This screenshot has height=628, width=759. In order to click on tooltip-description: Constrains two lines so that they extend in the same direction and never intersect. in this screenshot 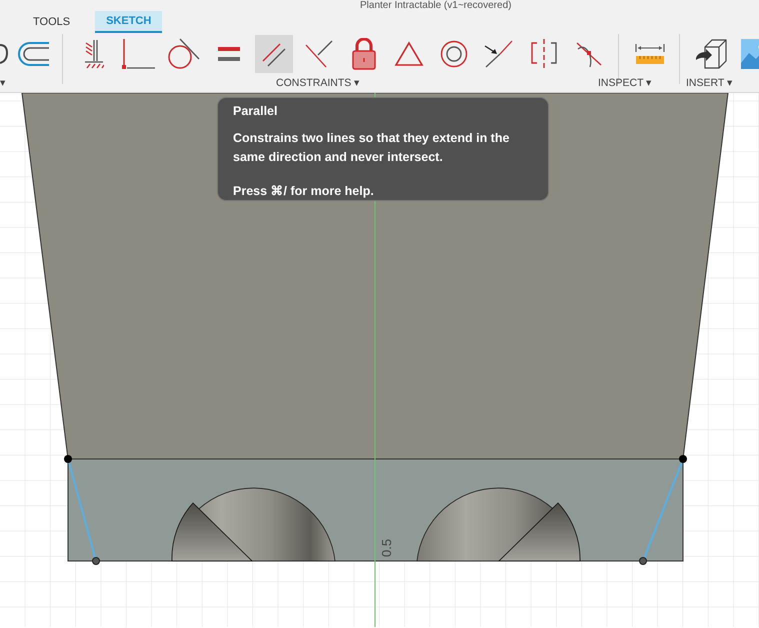, I will do `click(371, 148)`.